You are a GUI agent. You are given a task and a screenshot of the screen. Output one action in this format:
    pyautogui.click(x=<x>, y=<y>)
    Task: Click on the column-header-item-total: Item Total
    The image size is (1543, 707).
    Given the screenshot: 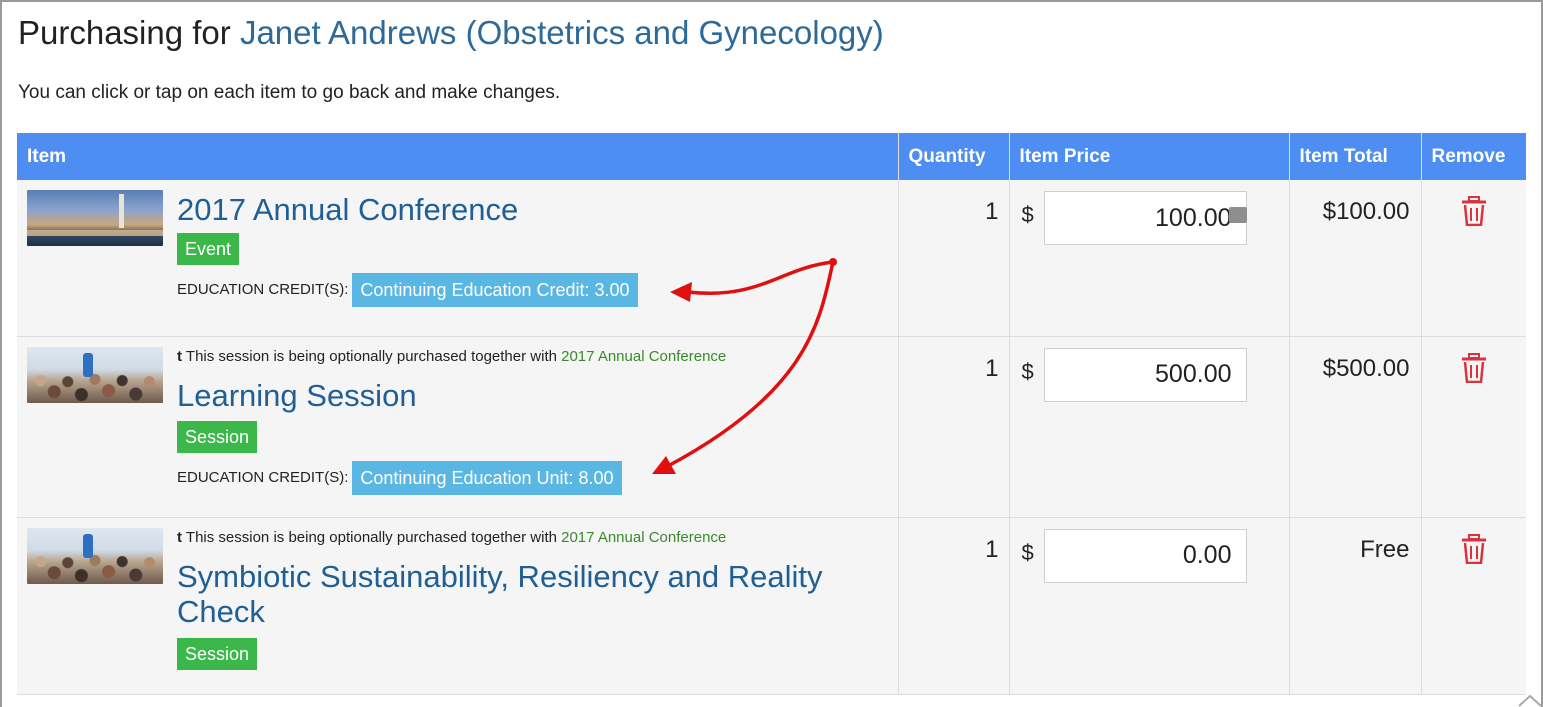 What is the action you would take?
    pyautogui.click(x=1355, y=156)
    